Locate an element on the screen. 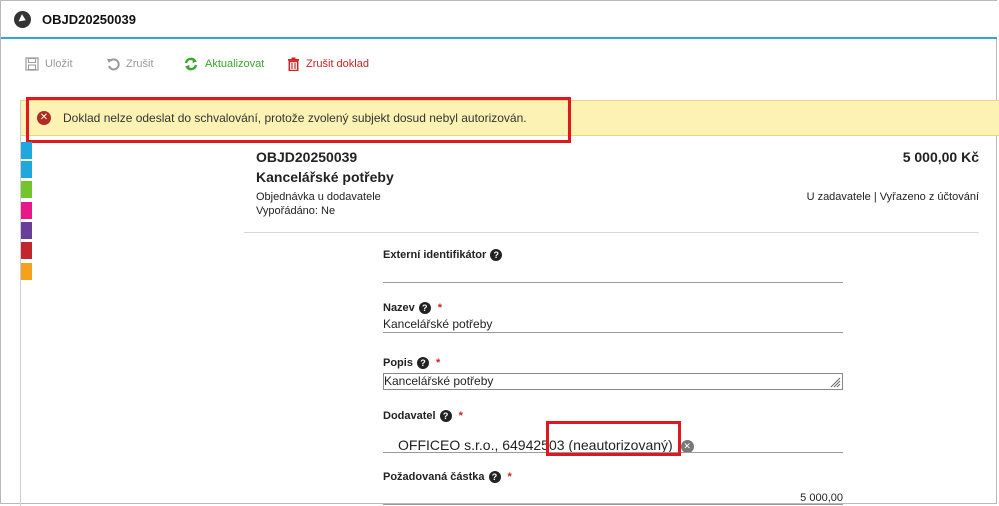 The height and width of the screenshot is (506, 999). description-field: Popis ? * Kancelářské potřeby is located at coordinates (613, 380).